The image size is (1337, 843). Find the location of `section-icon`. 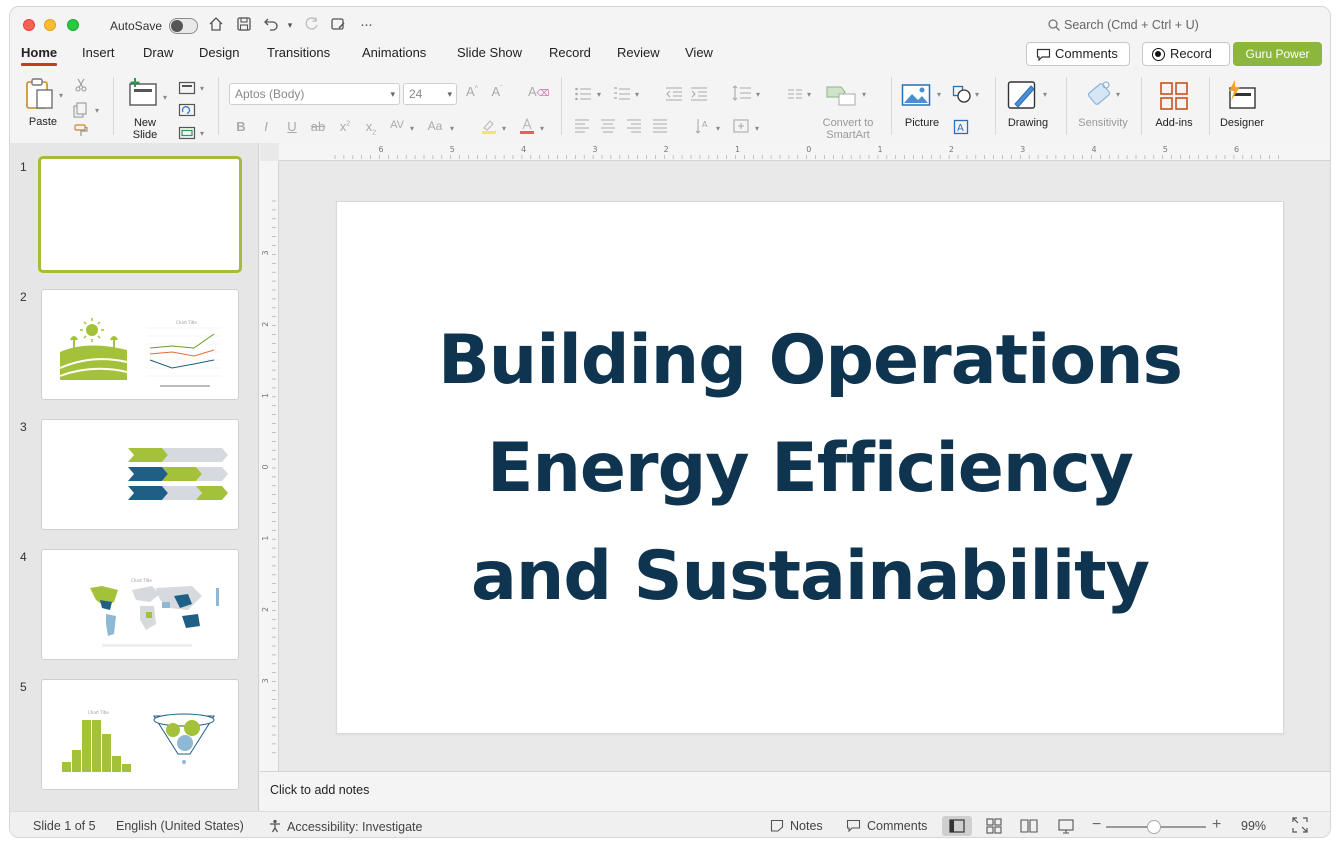

section-icon is located at coordinates (187, 134).